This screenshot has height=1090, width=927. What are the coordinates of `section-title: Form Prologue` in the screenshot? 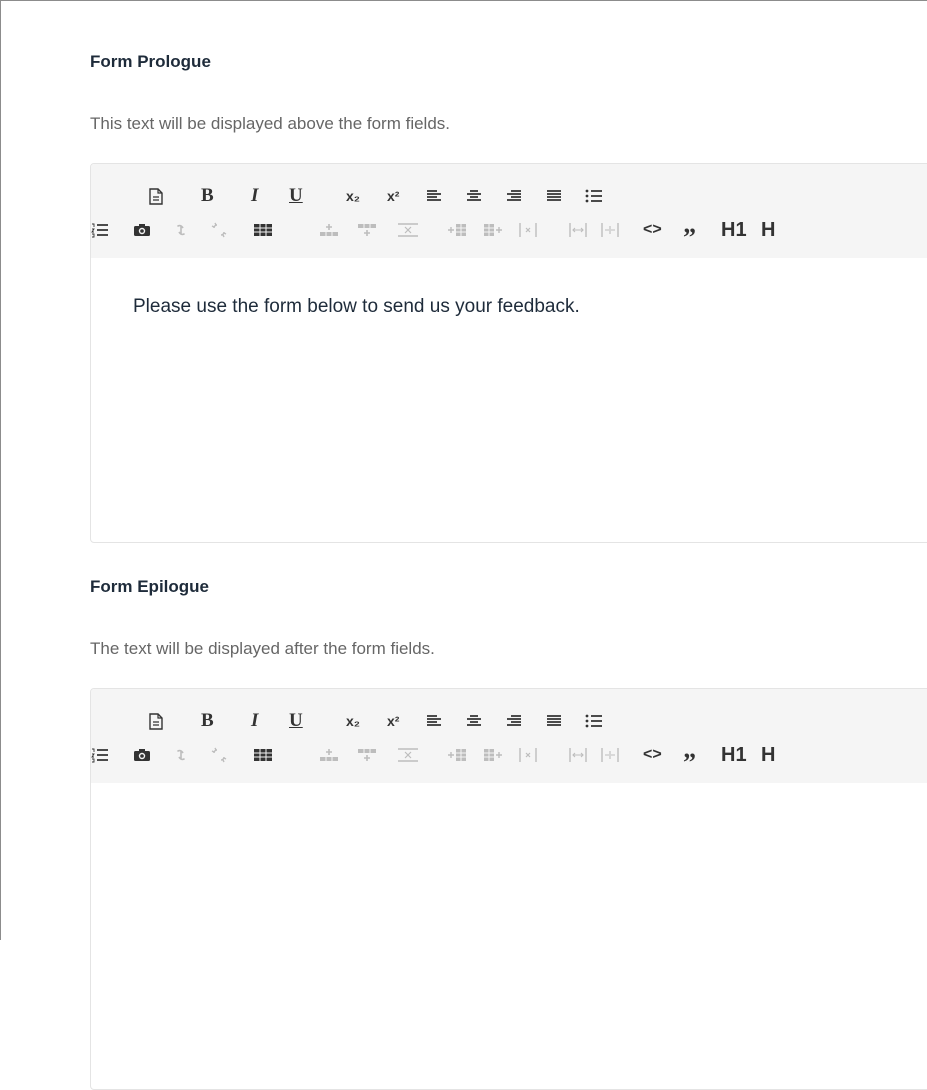 It's located at (150, 61).